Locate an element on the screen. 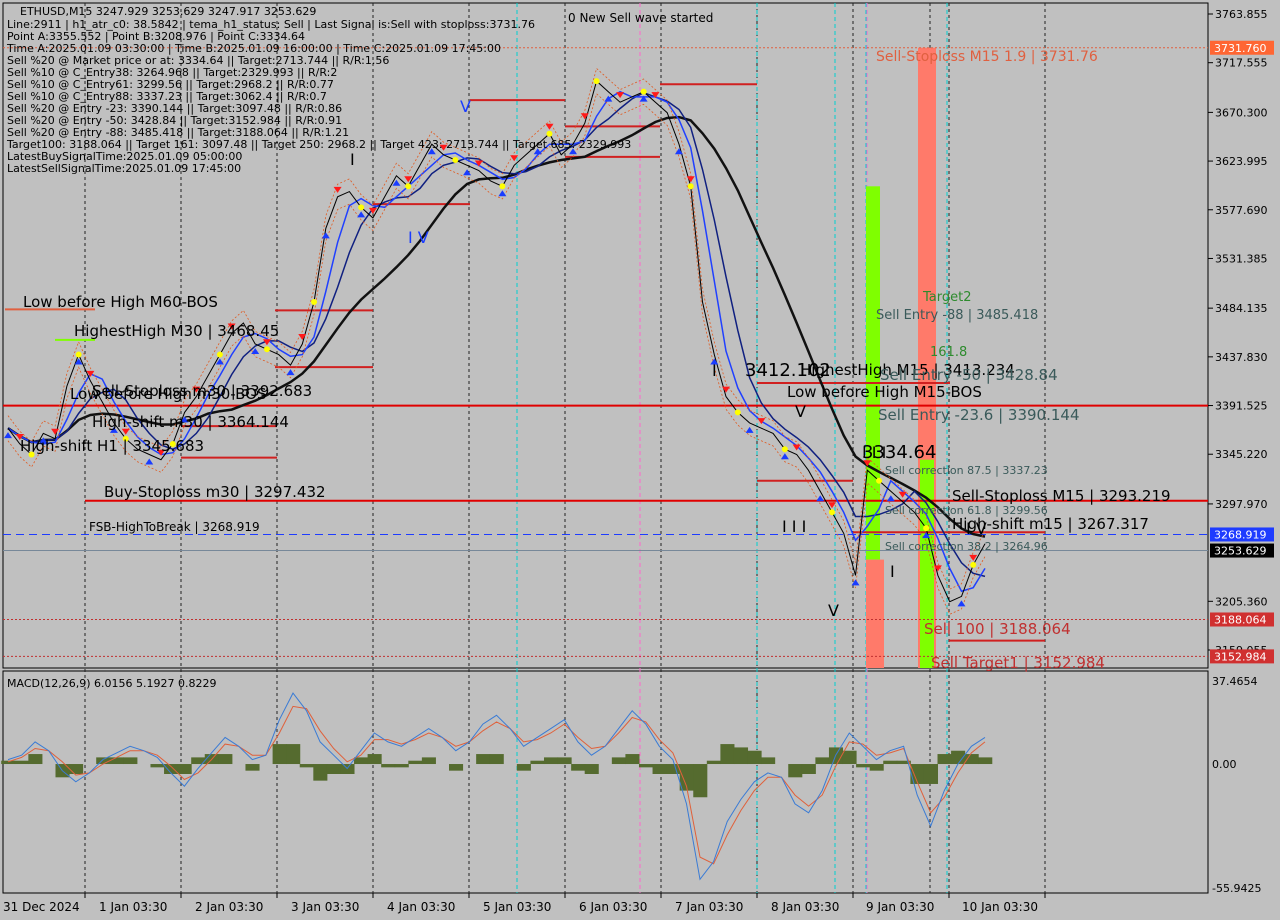 The width and height of the screenshot is (1280, 920). time-tick-label: 2 Jan 03:30 is located at coordinates (229, 907).